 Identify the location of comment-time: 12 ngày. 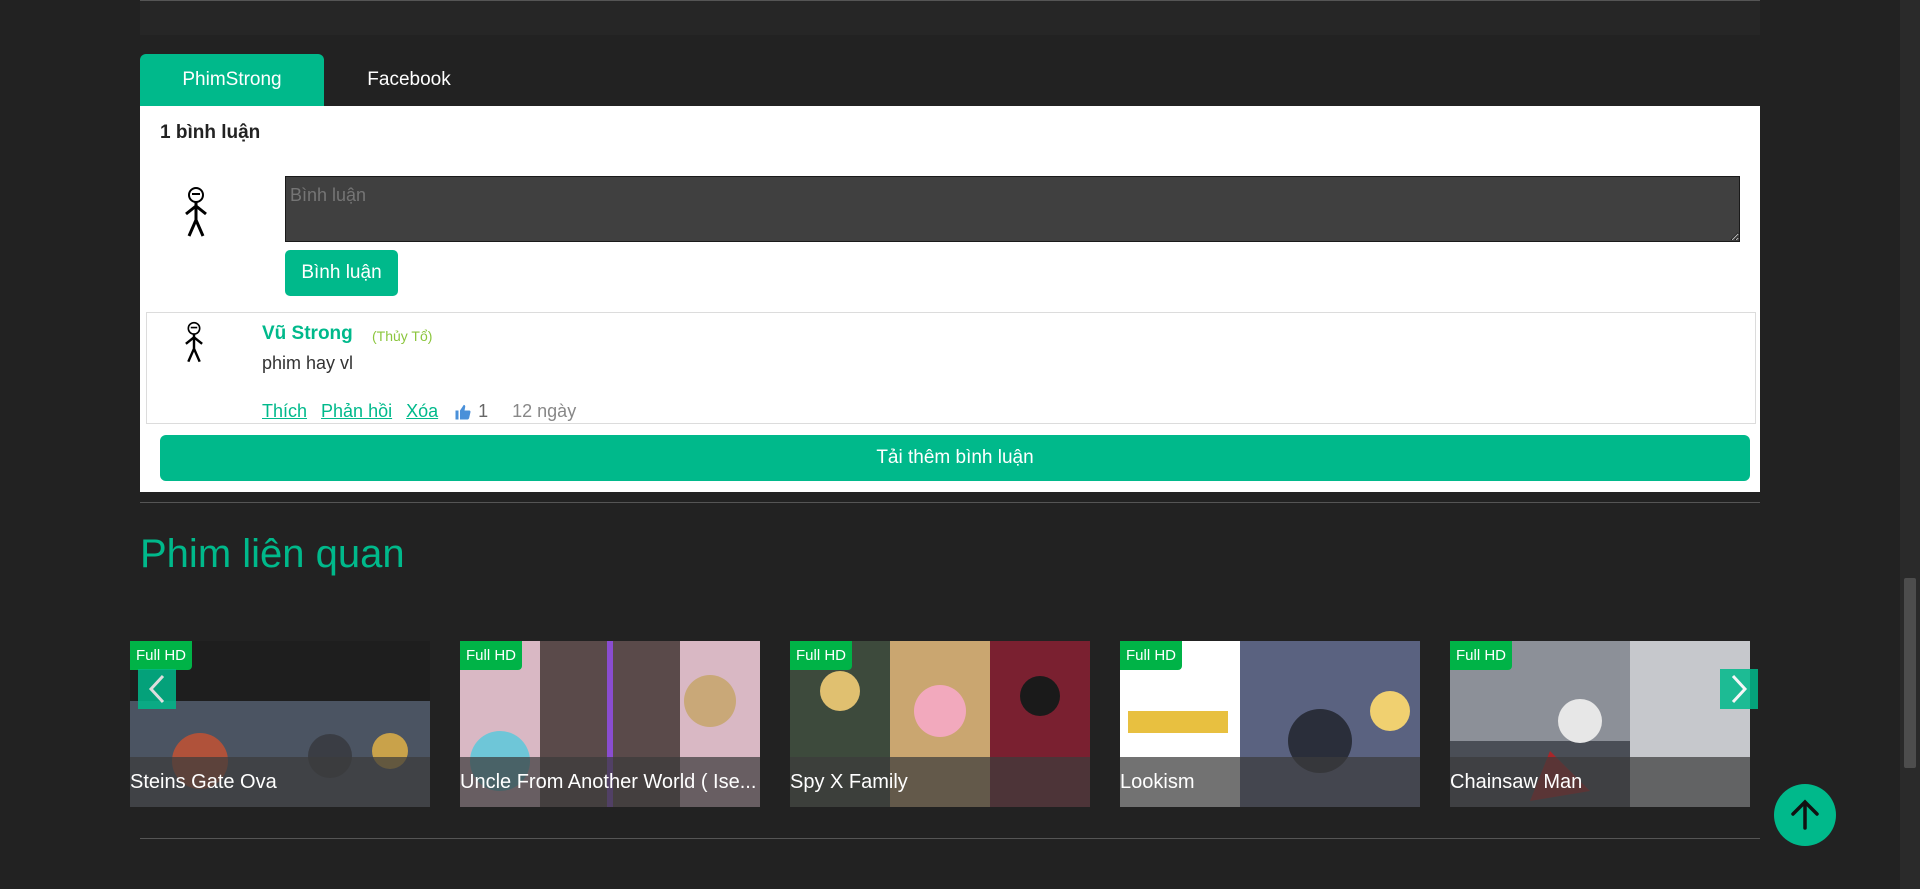
(544, 411).